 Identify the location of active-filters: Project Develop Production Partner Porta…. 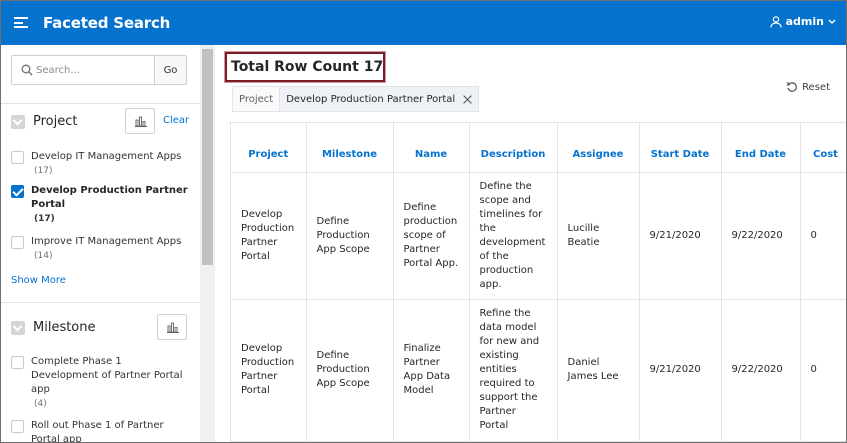
(356, 99).